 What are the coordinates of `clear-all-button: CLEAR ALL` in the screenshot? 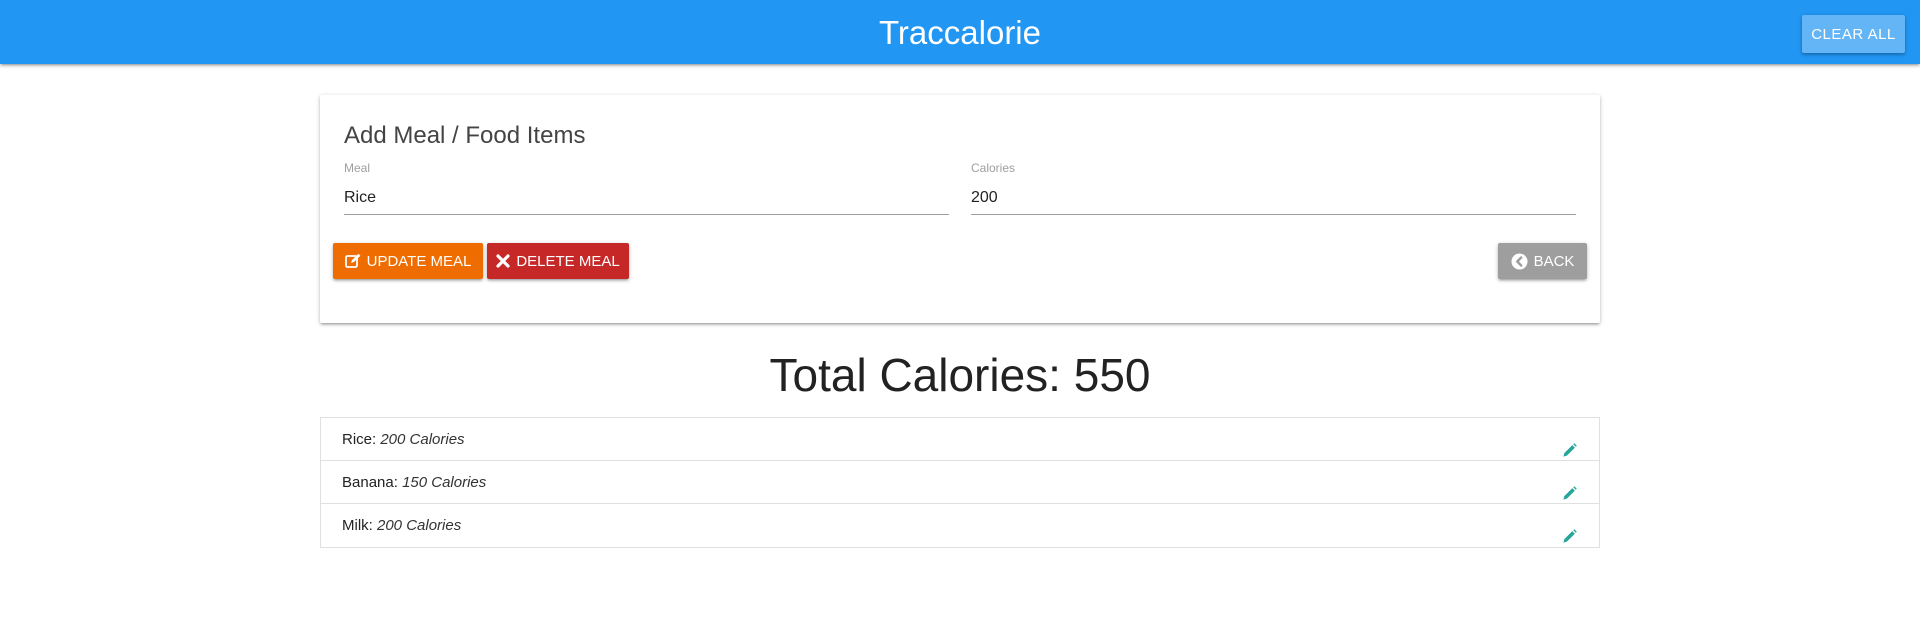 It's located at (1853, 34).